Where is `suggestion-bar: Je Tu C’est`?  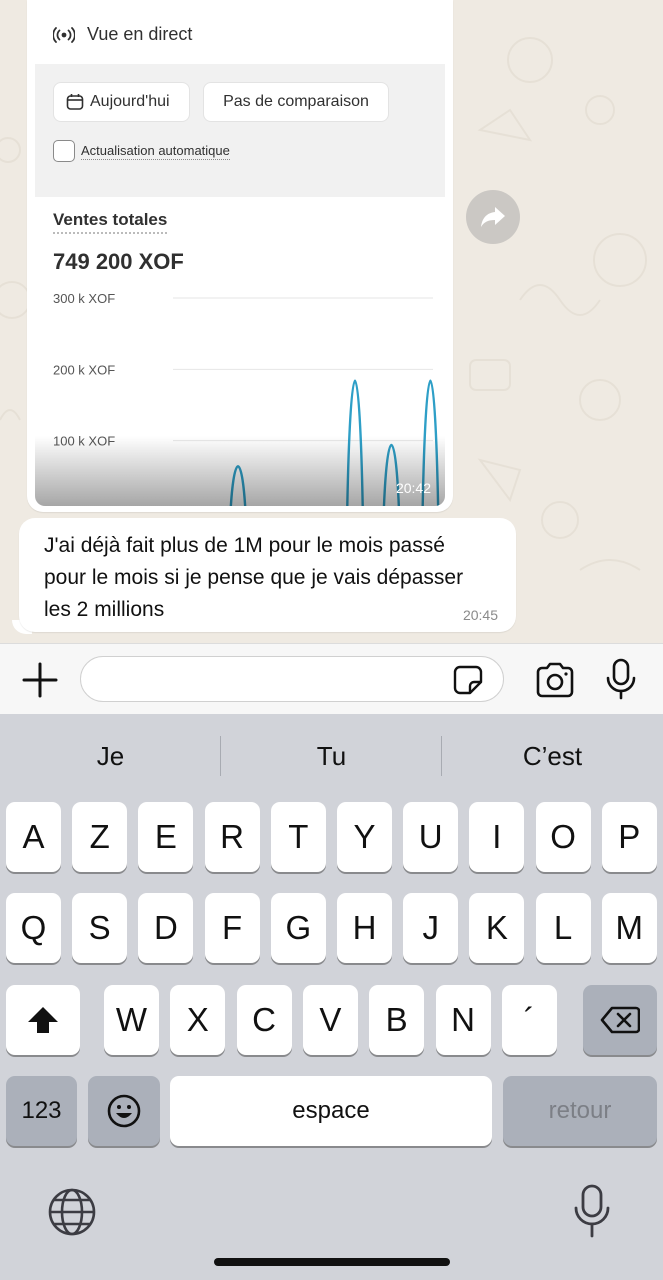 suggestion-bar: Je Tu C’est is located at coordinates (331, 756).